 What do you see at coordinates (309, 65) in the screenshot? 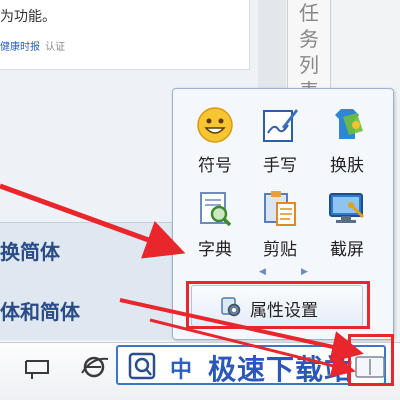
I see `task-list-char: 列` at bounding box center [309, 65].